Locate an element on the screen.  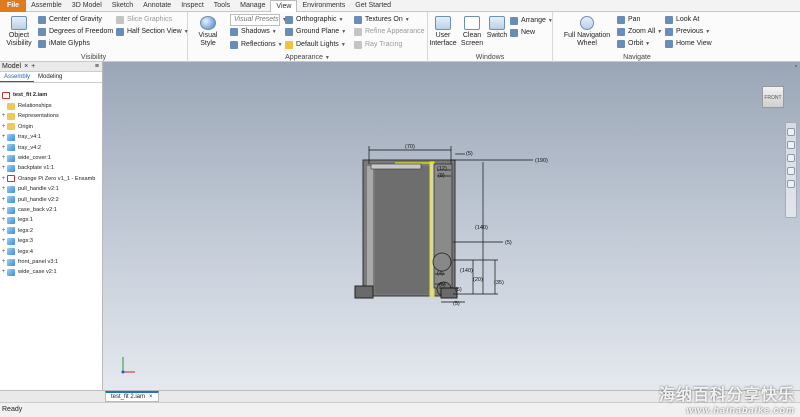
tab-manage: Manage is located at coordinates (252, 6).